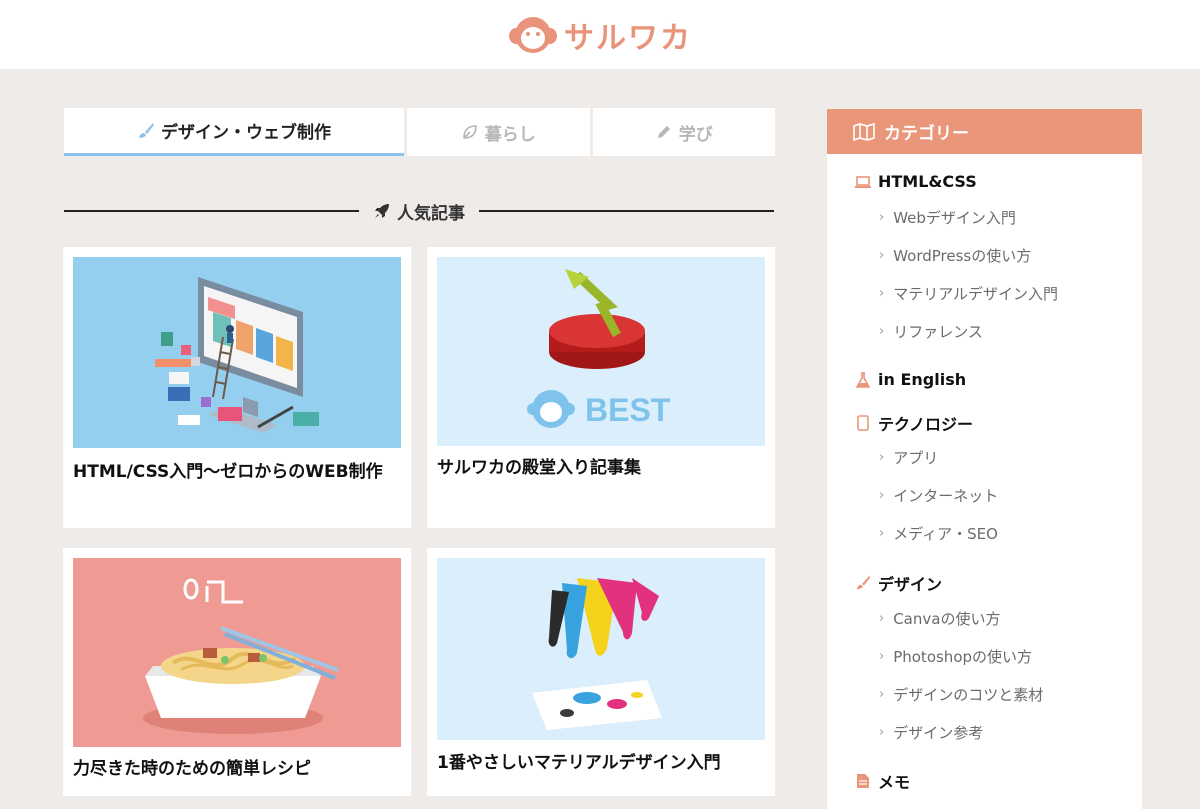 This screenshot has height=809, width=1200. I want to click on laptop-icon, so click(863, 182).